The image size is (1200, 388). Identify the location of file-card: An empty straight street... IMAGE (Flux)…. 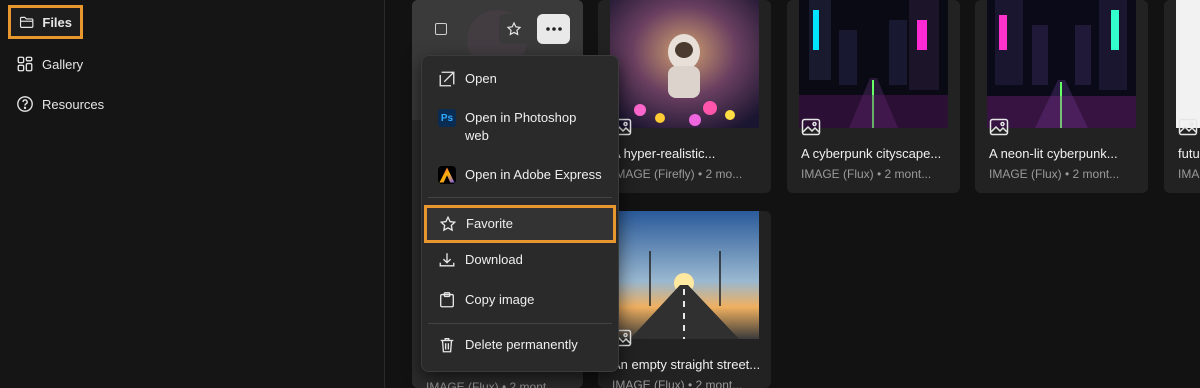
(684, 299).